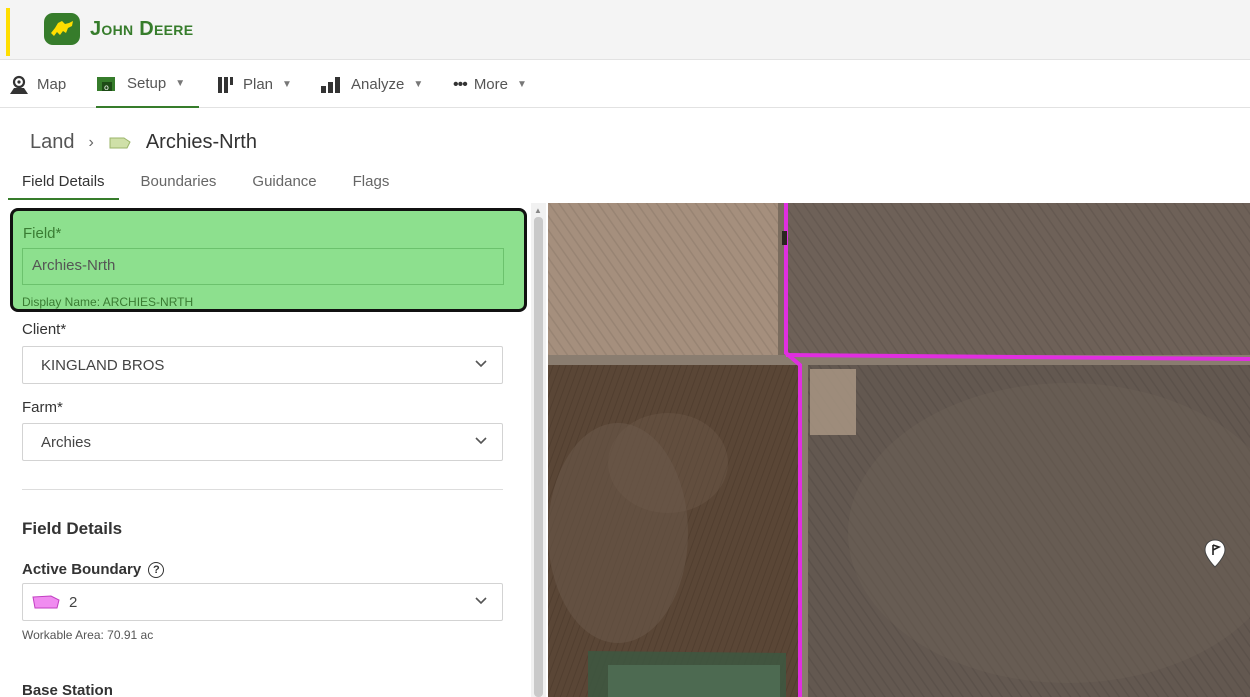 The width and height of the screenshot is (1250, 697). I want to click on chevron-right-icon: ›, so click(91, 142).